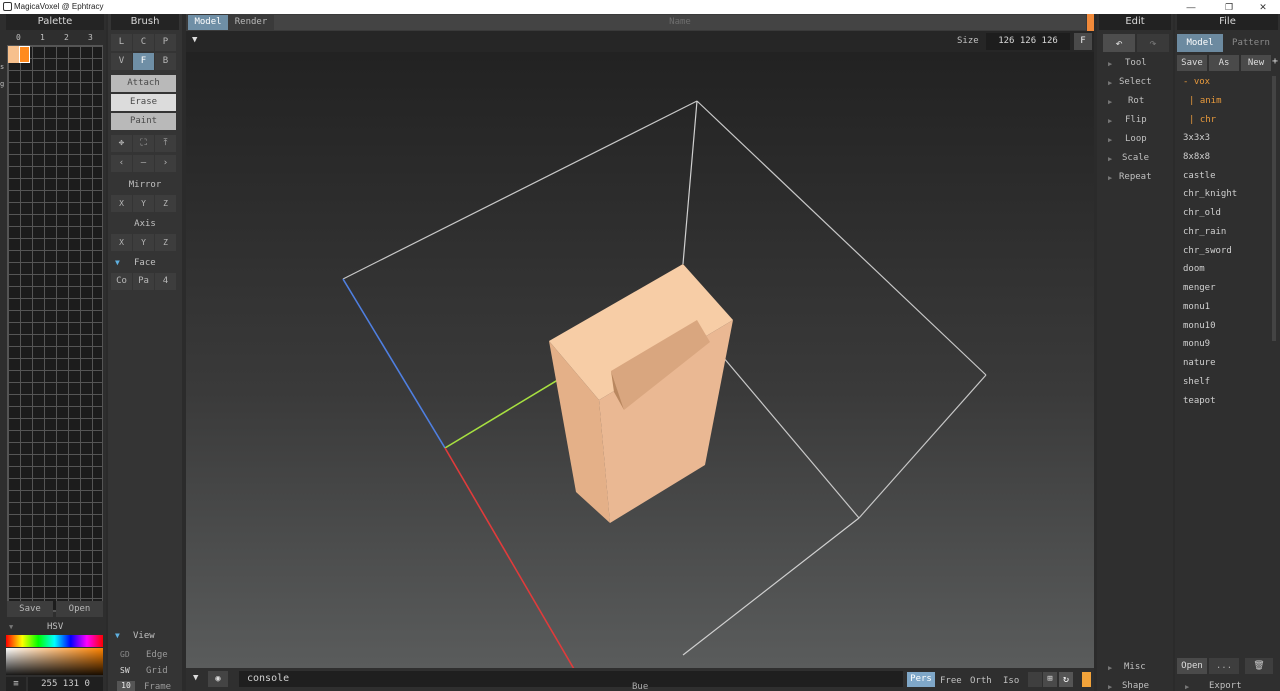  Describe the element at coordinates (18, 37) in the screenshot. I see `palette-tab-0: 0` at that location.